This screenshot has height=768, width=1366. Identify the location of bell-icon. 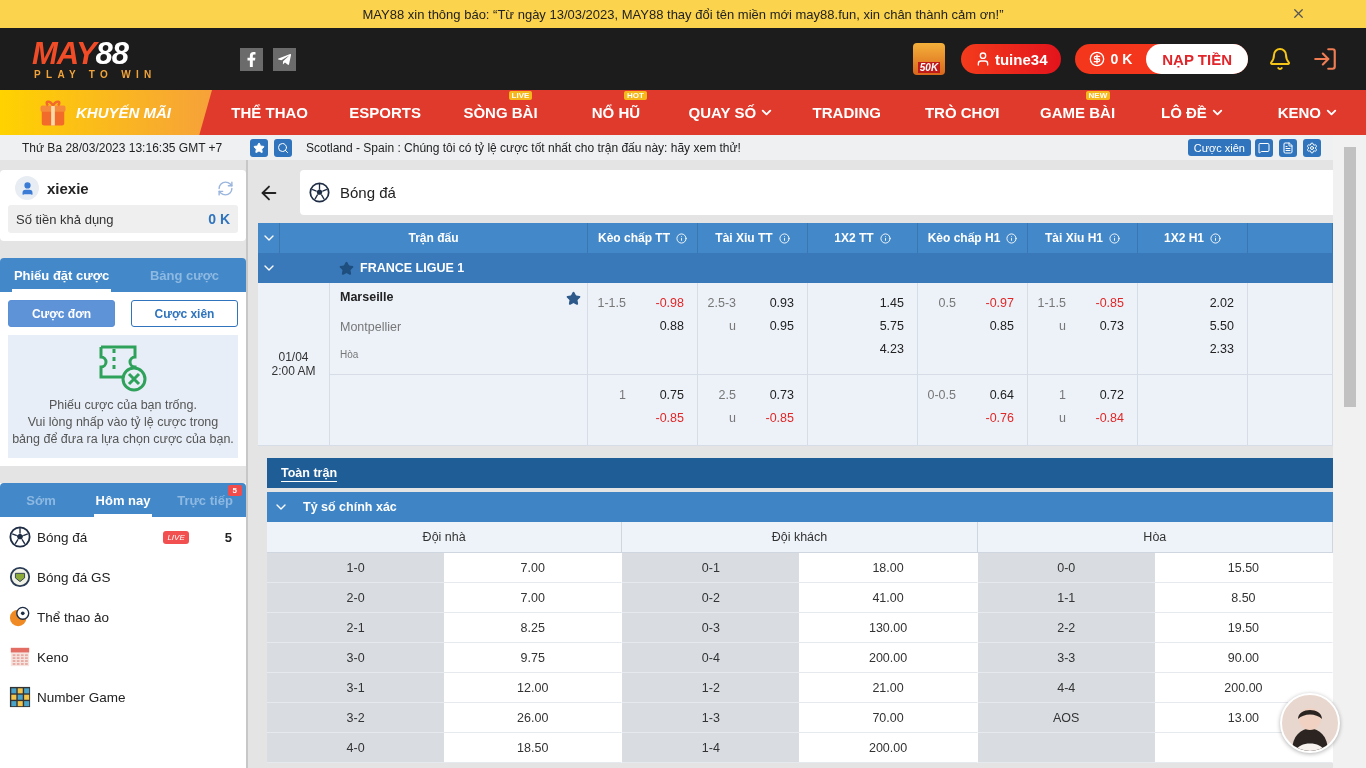
(1280, 59).